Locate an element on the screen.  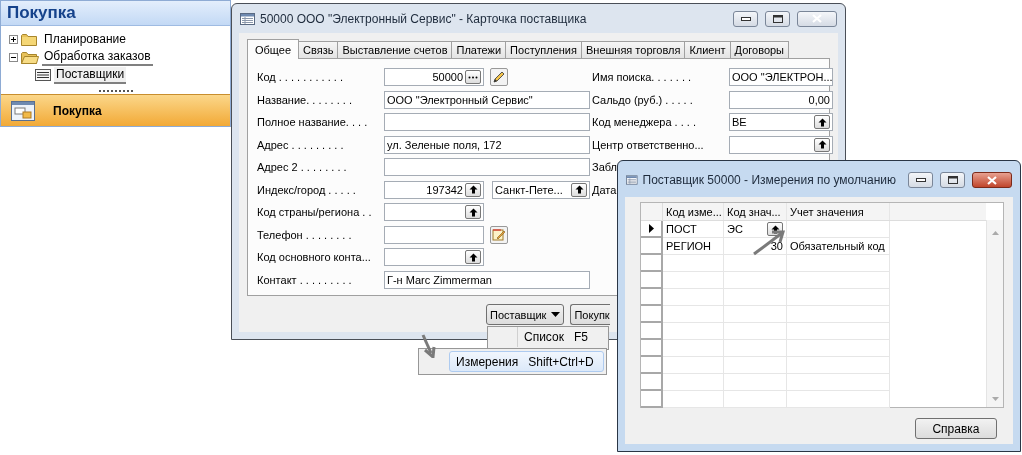
list-icon is located at coordinates (43, 75).